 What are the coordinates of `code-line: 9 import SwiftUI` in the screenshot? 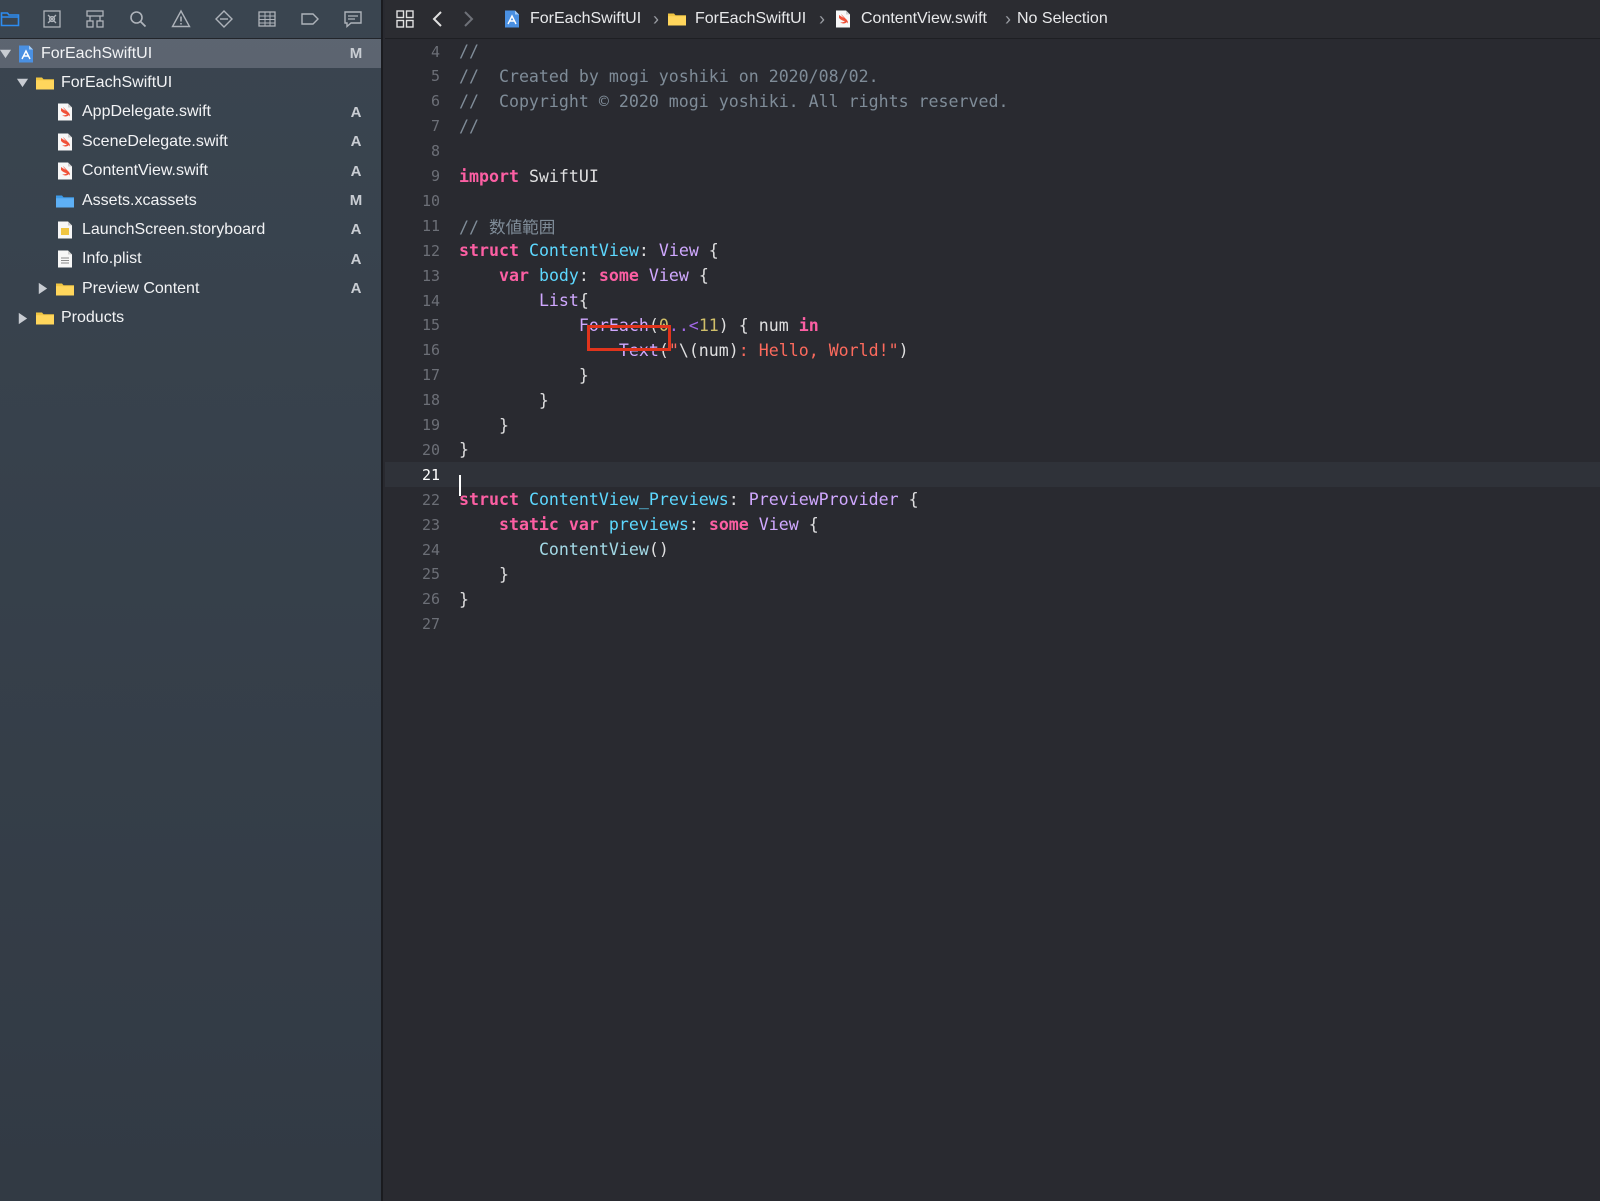 It's located at (992, 176).